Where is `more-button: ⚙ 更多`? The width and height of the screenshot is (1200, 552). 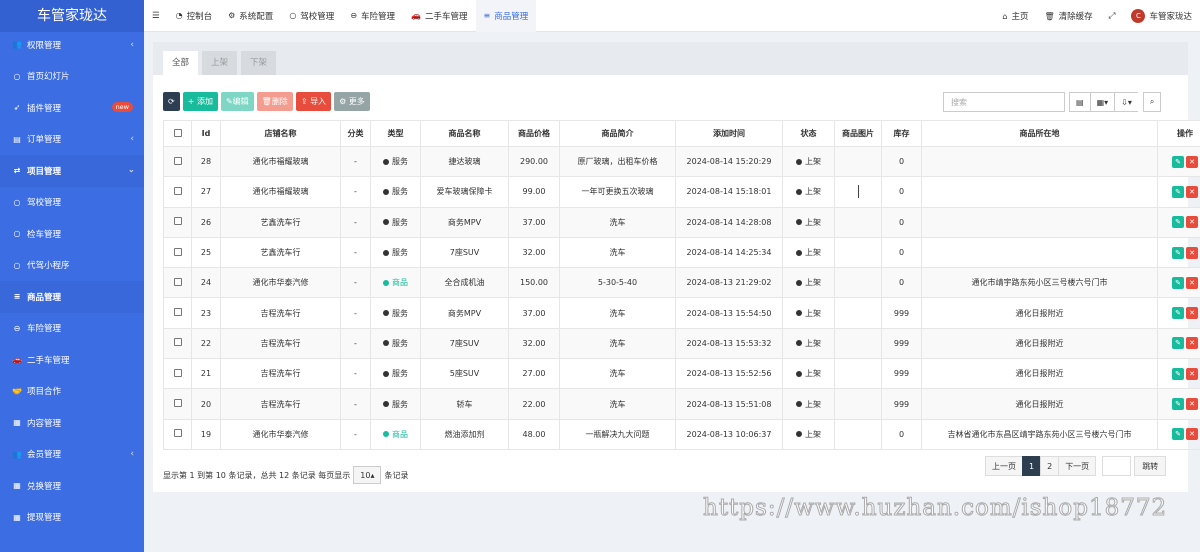
more-button: ⚙ 更多 is located at coordinates (352, 101).